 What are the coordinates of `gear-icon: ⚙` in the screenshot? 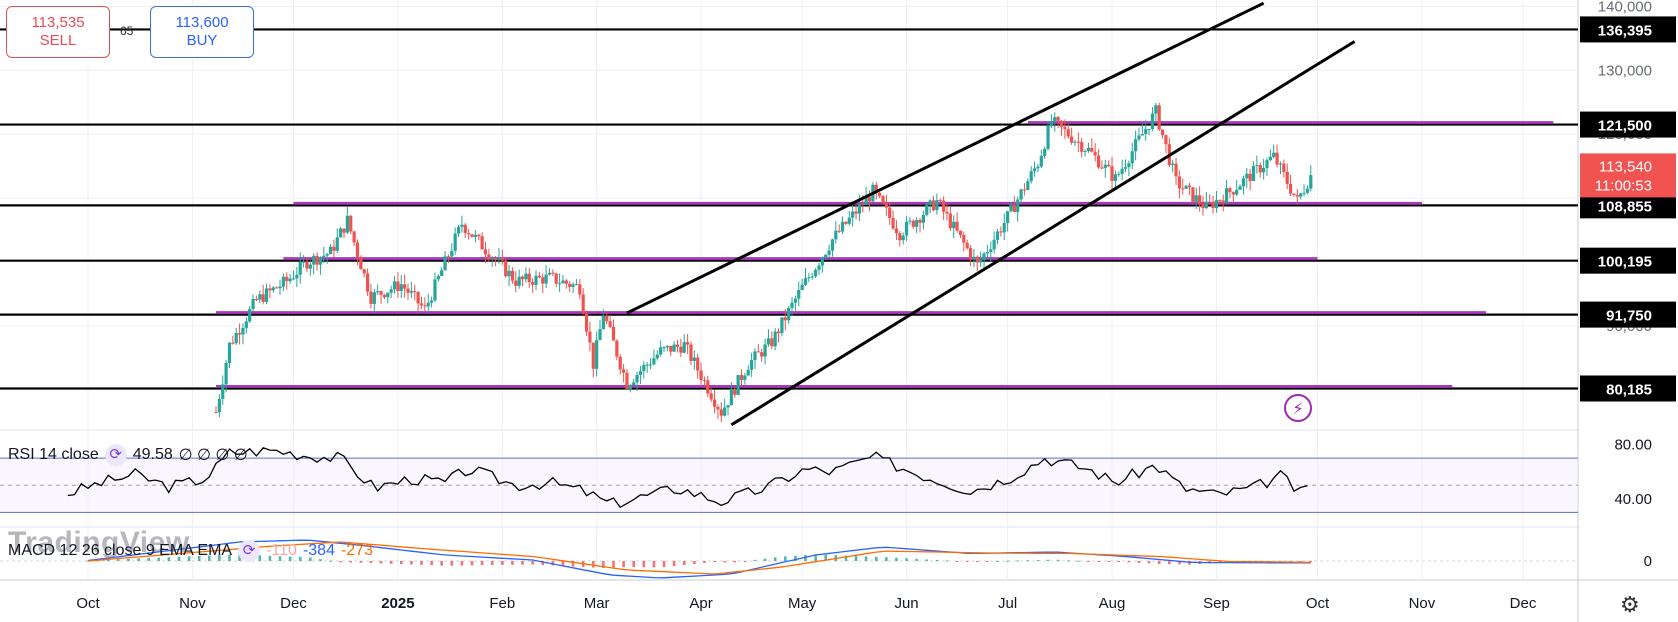 It's located at (1630, 605).